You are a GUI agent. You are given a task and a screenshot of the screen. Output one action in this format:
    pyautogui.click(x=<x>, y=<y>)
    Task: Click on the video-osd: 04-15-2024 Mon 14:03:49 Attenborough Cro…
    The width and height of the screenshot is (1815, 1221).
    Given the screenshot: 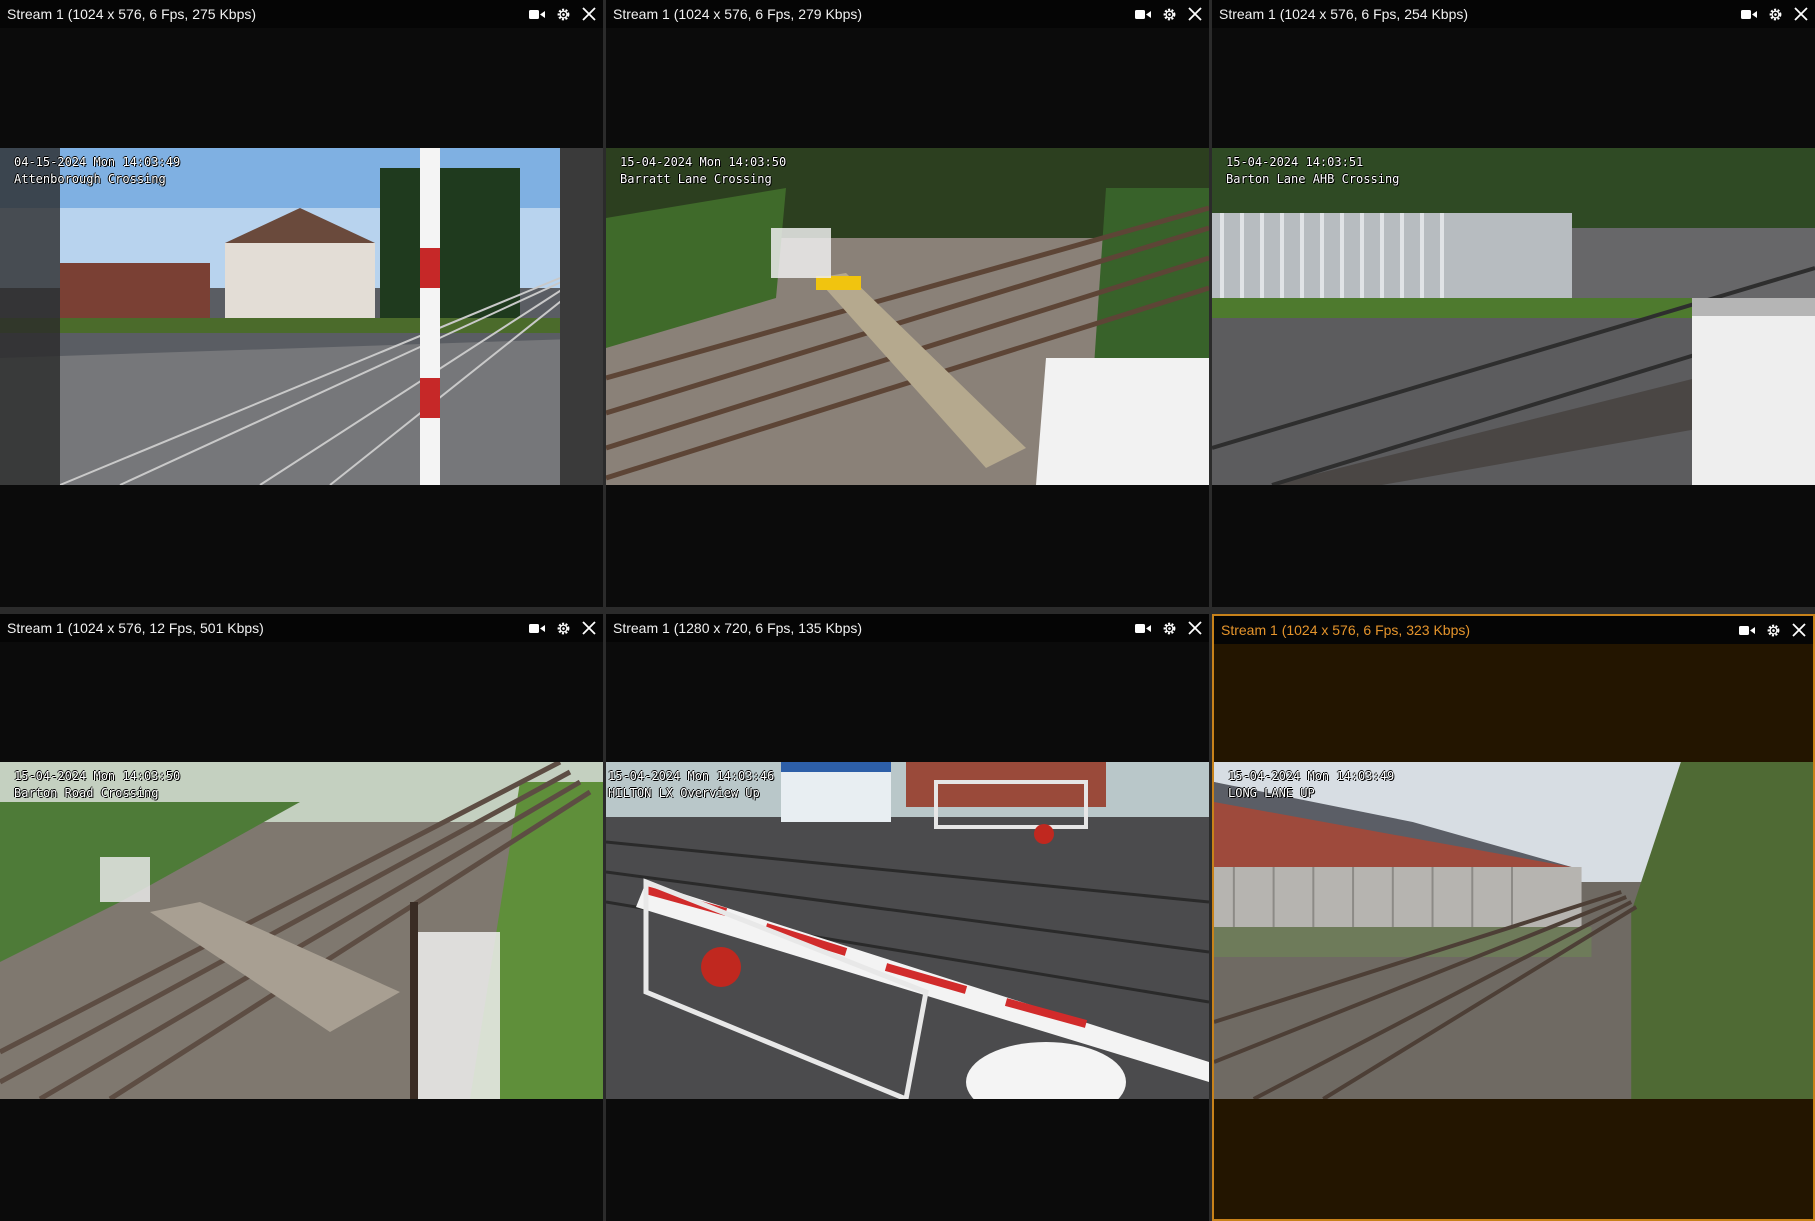 What is the action you would take?
    pyautogui.click(x=97, y=171)
    